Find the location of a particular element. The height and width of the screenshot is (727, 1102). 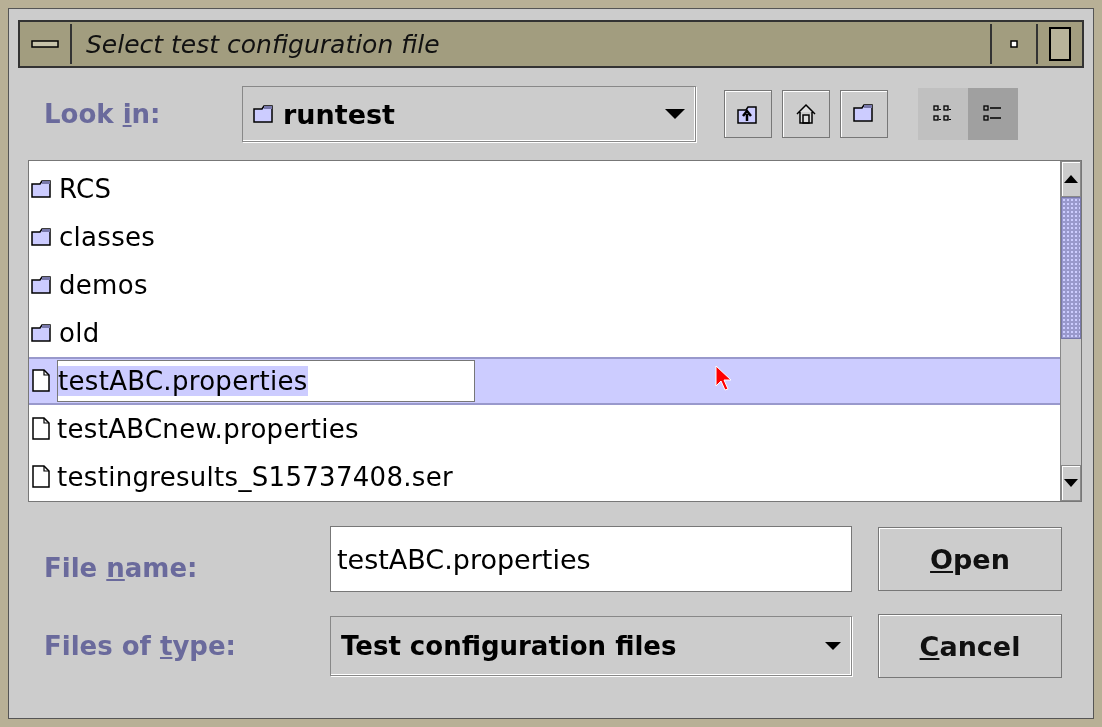

file-type-dropdown: Test configuration files is located at coordinates (591, 646).